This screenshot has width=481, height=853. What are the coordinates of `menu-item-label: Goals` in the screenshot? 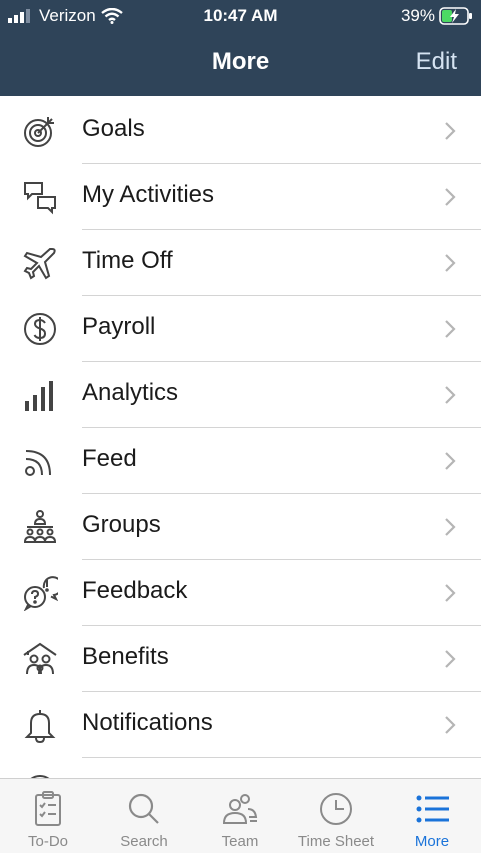 It's located at (113, 128).